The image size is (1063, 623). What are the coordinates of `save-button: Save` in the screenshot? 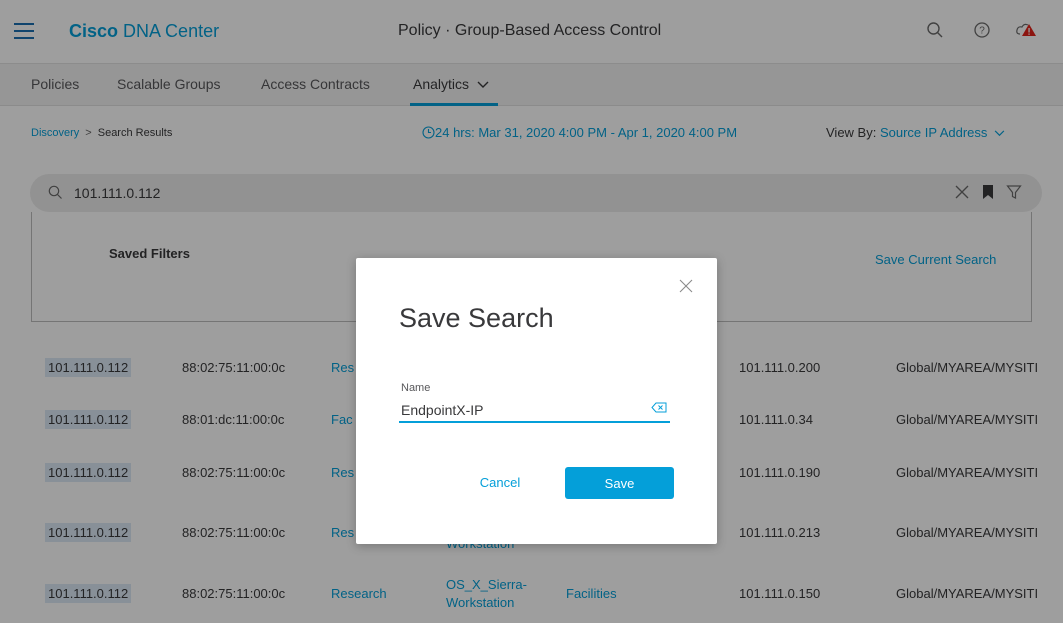 It's located at (619, 483).